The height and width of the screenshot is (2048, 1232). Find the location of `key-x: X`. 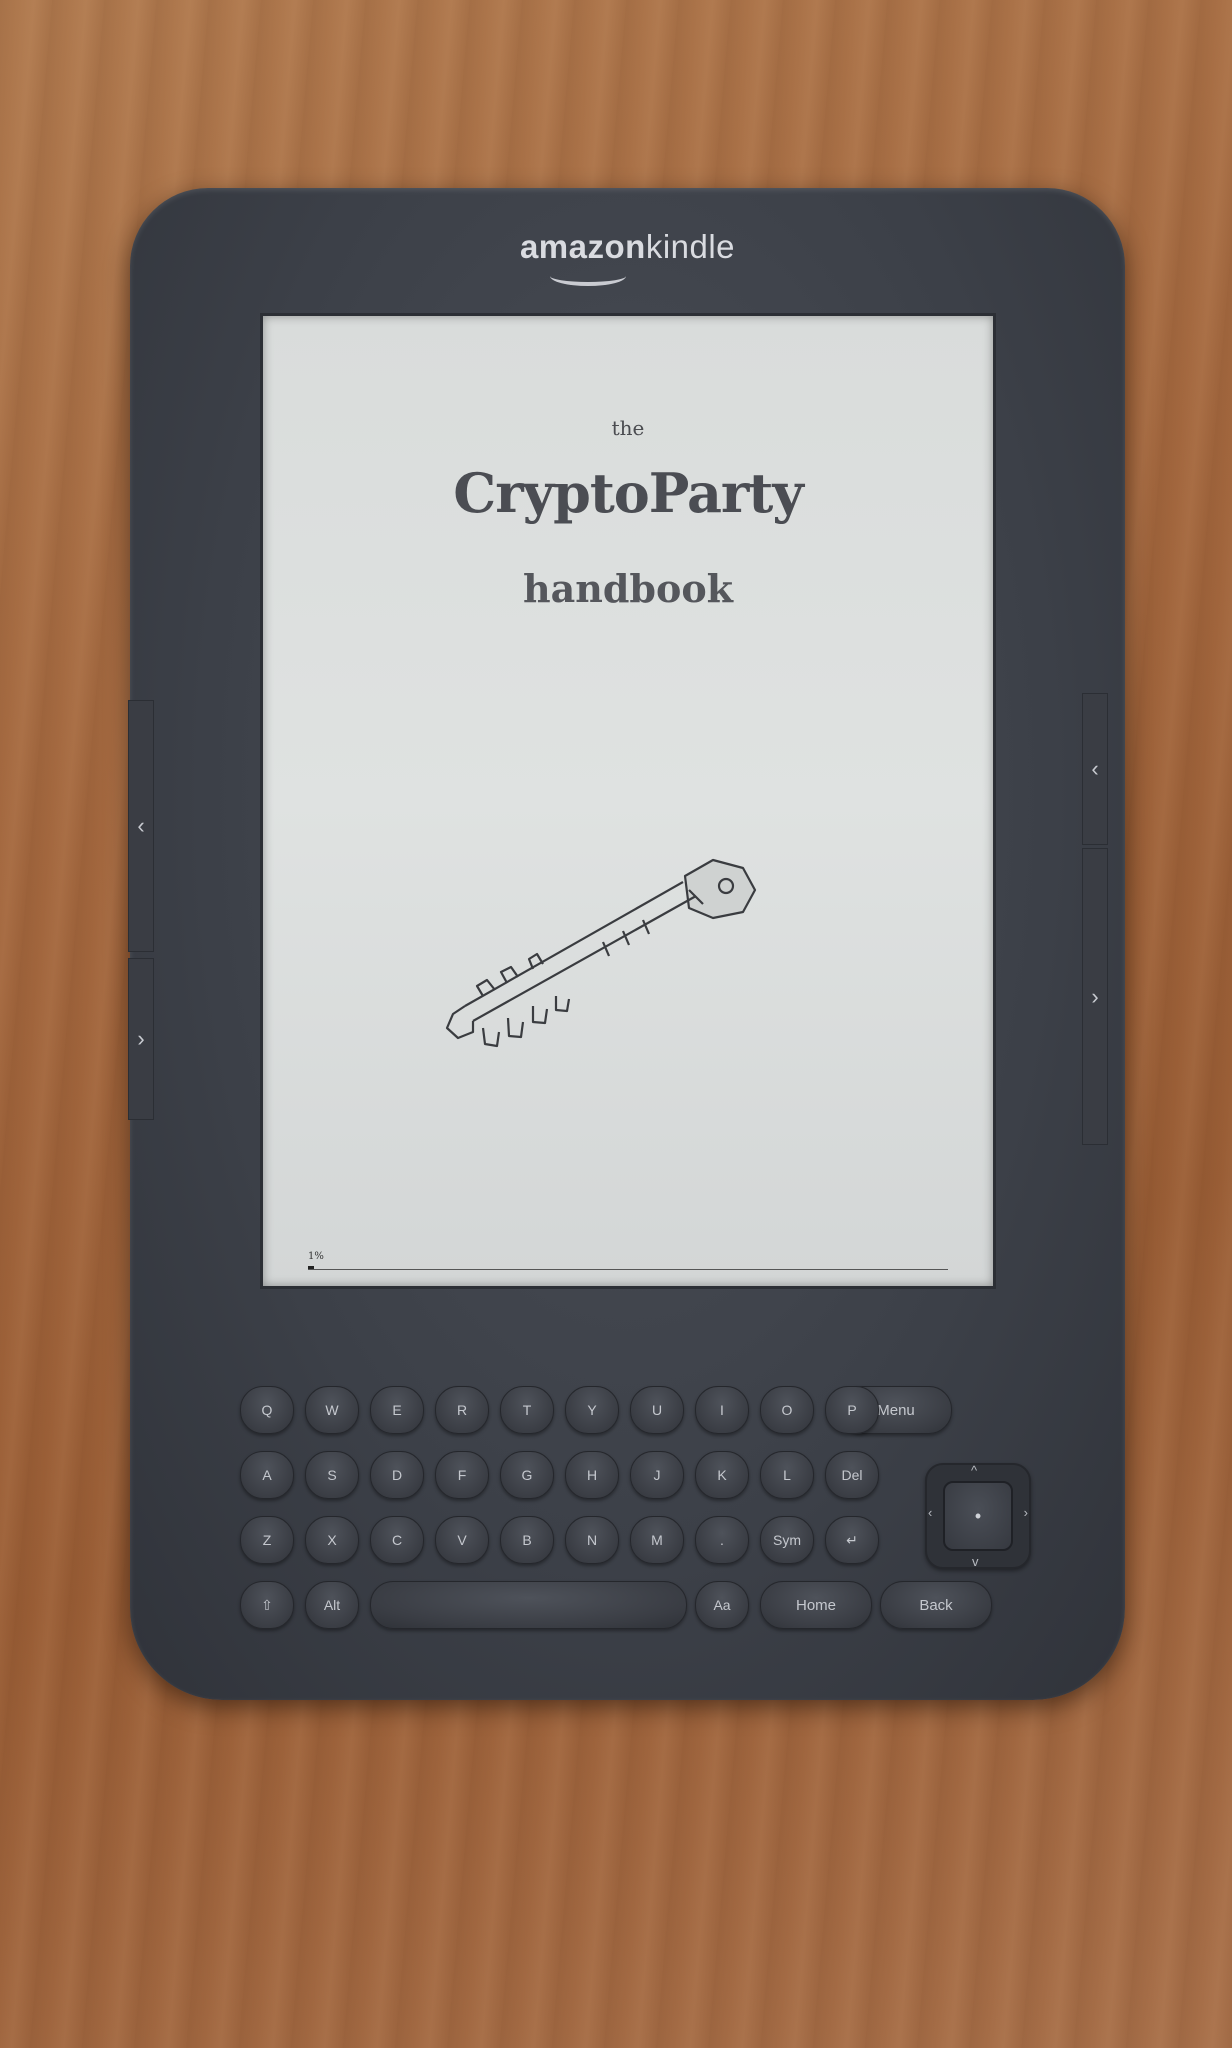

key-x: X is located at coordinates (332, 1540).